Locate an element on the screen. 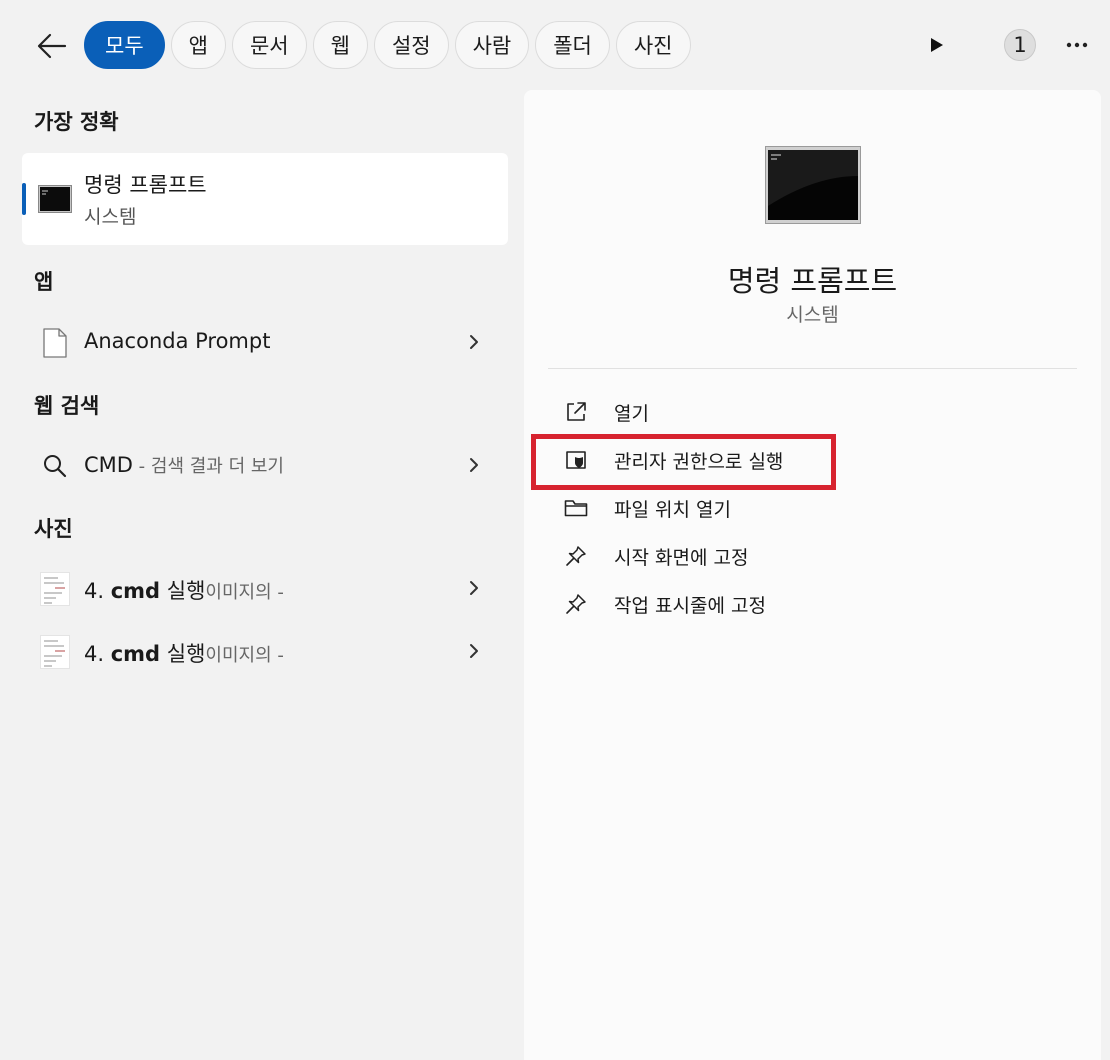 This screenshot has height=1060, width=1110. tab-photos: 사진 is located at coordinates (653, 45).